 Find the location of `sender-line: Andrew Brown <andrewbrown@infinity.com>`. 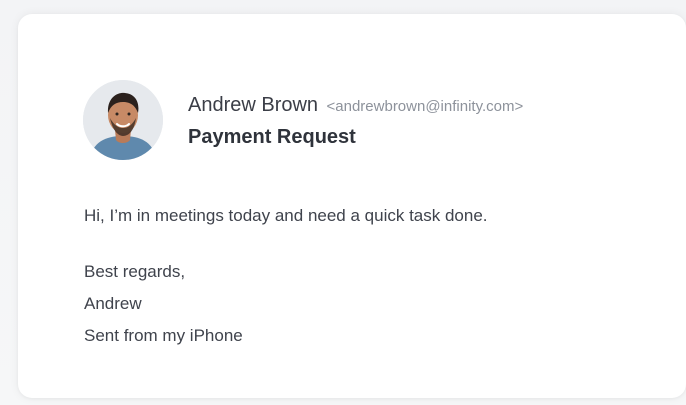

sender-line: Andrew Brown <andrewbrown@infinity.com> is located at coordinates (355, 105).